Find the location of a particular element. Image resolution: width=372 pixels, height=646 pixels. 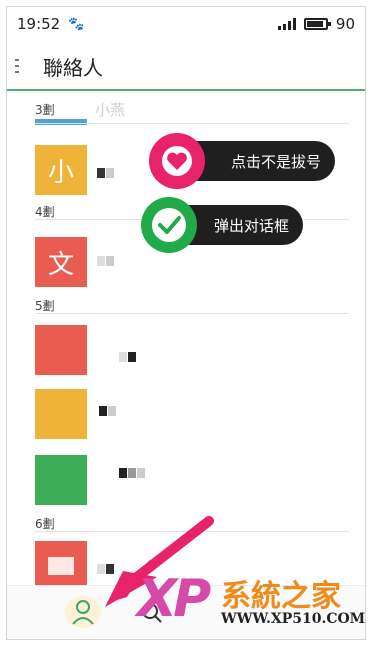

section-header-6: 6劃 is located at coordinates (45, 524).